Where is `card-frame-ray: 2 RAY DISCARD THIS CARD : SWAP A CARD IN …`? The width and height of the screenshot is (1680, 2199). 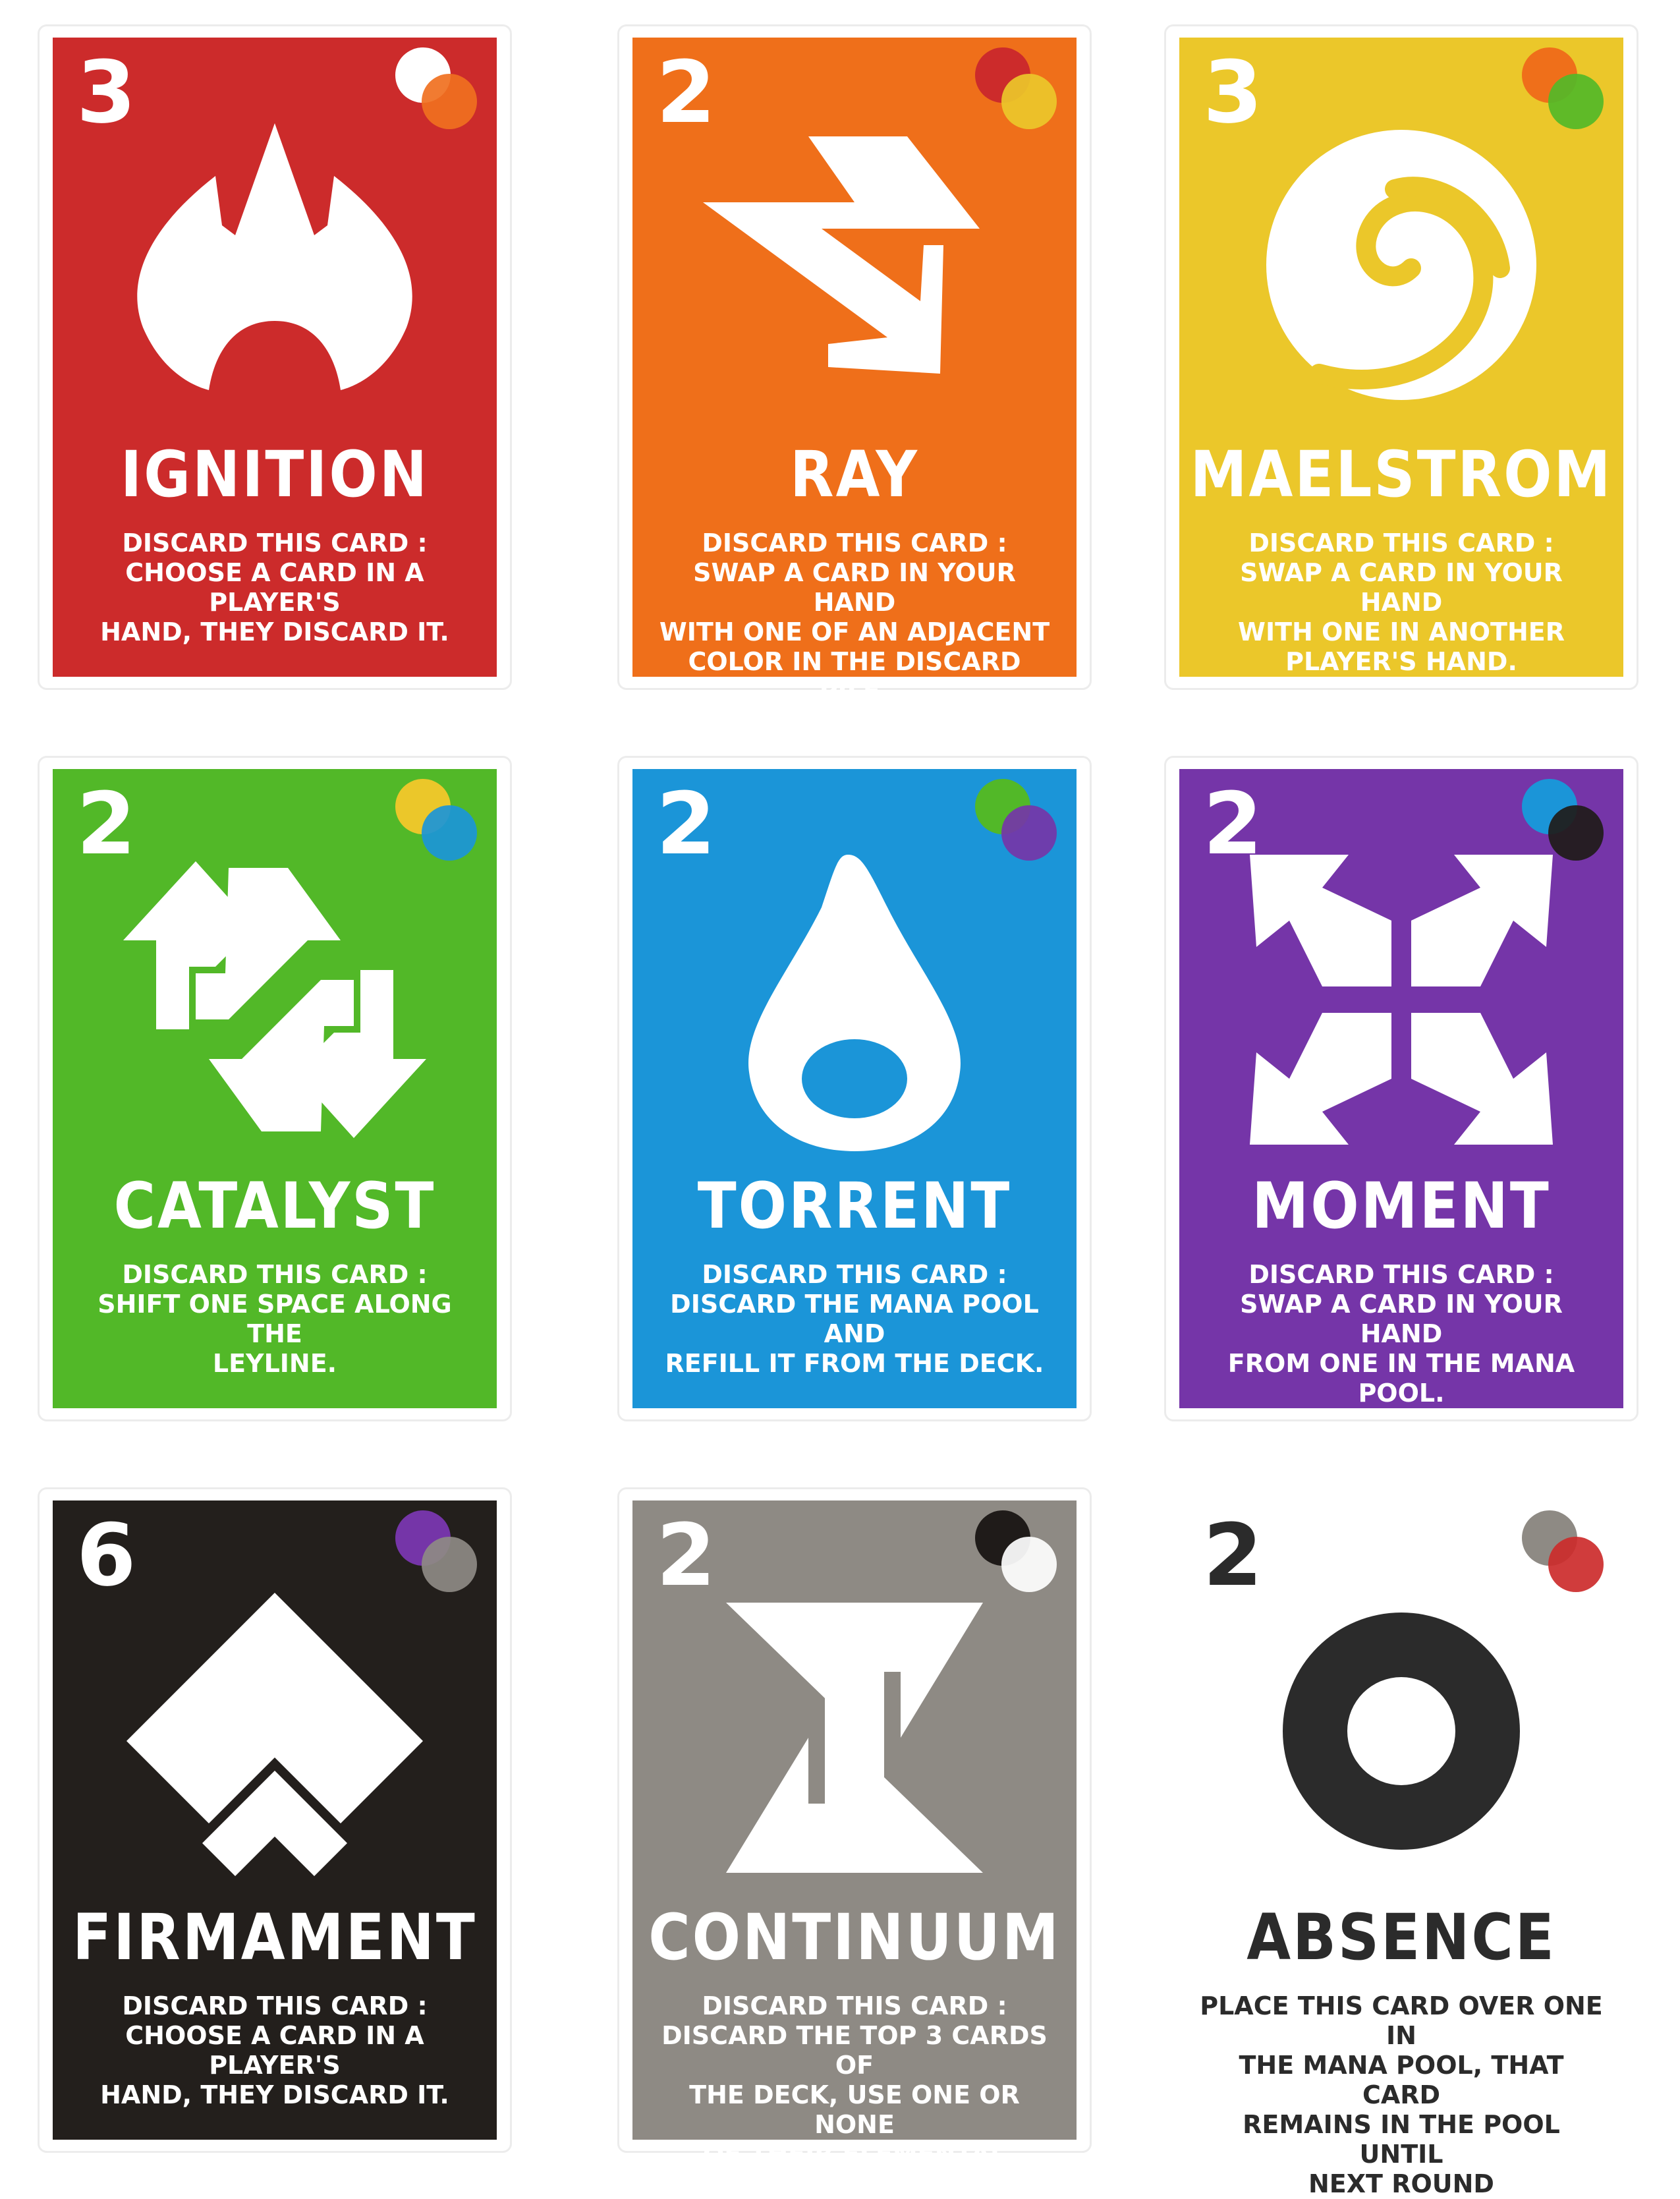
card-frame-ray: 2 RAY DISCARD THIS CARD : SWAP A CARD IN … is located at coordinates (854, 365).